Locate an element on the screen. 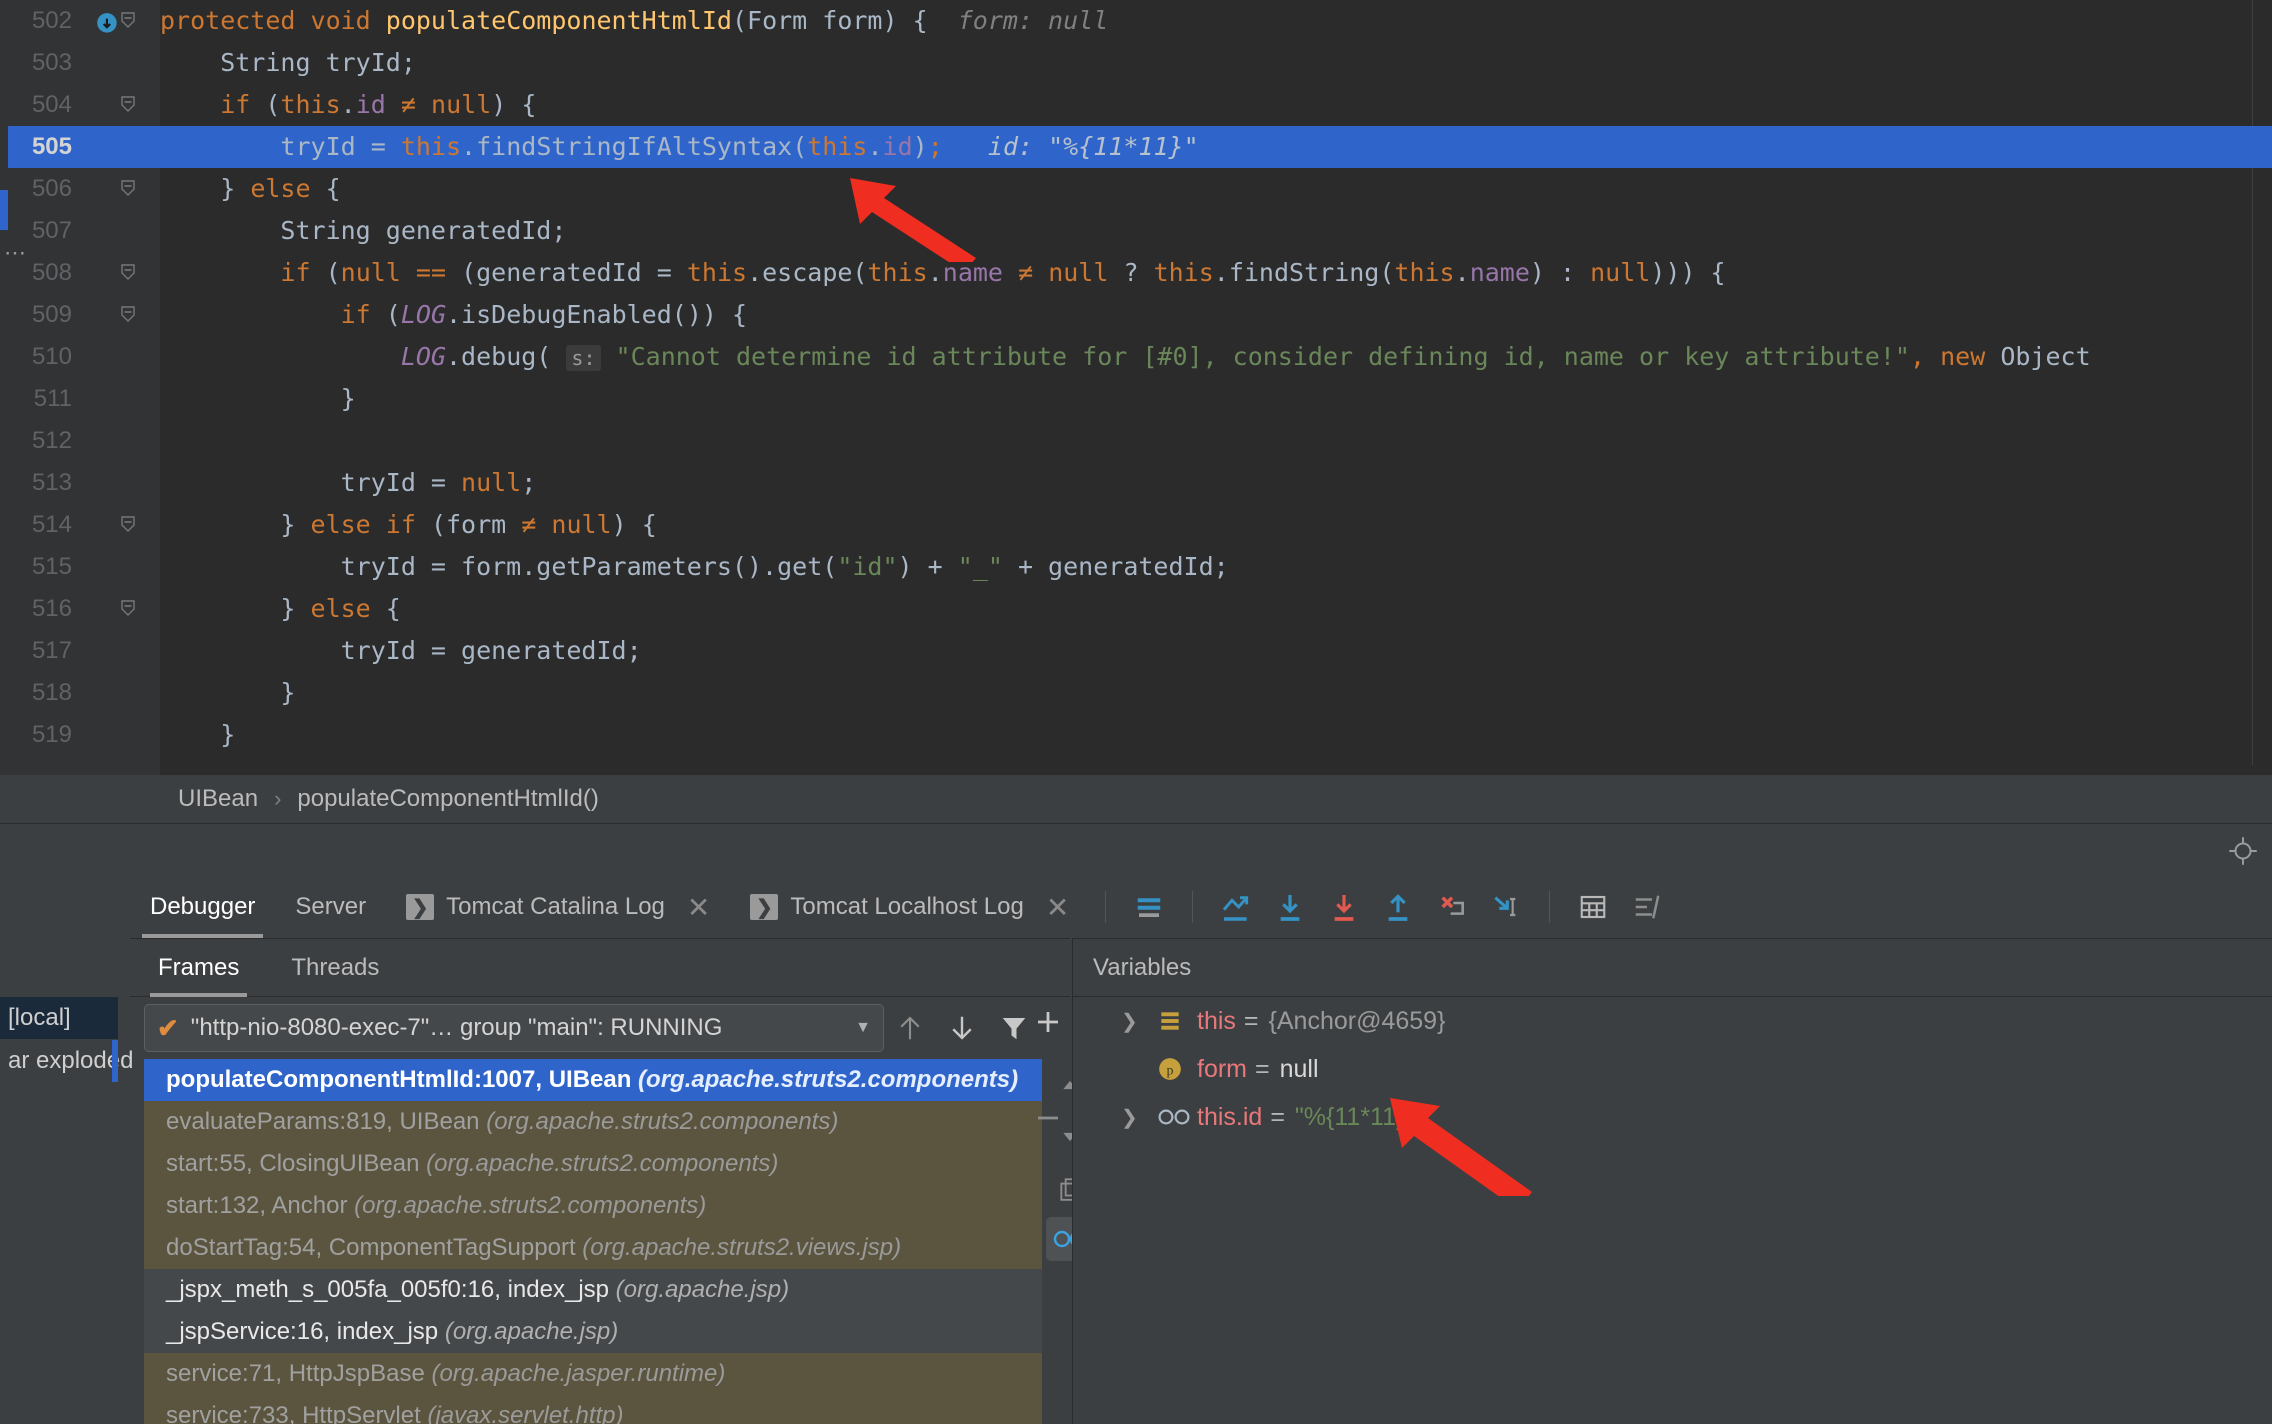 This screenshot has width=2272, height=1424. variable-row: ❯ this.id = "%{11*11}" is located at coordinates (1672, 1117).